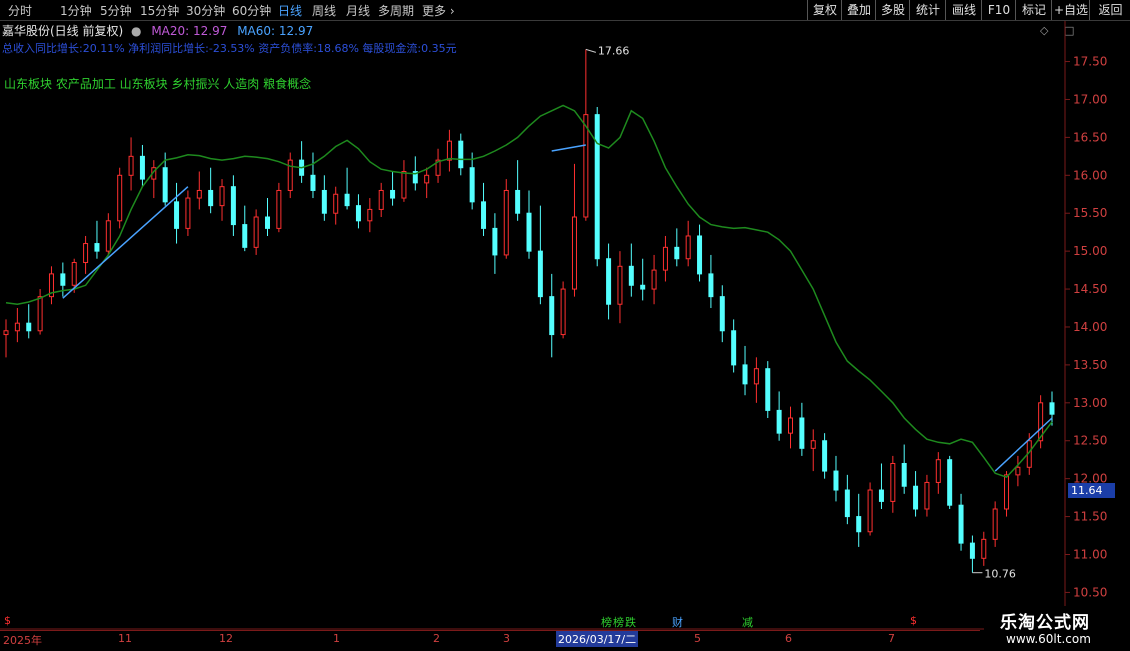  What do you see at coordinates (1090, 213) in the screenshot?
I see `y-tick-label: 15.50` at bounding box center [1090, 213].